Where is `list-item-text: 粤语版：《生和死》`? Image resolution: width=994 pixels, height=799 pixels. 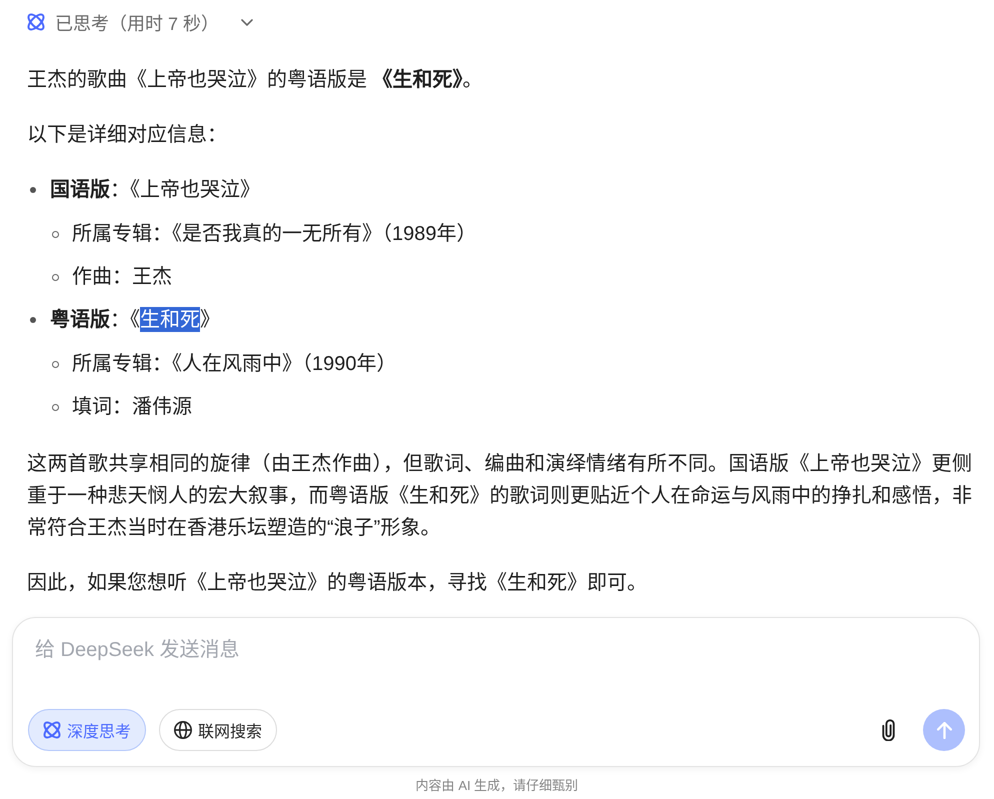 list-item-text: 粤语版：《生和死》 is located at coordinates (135, 320).